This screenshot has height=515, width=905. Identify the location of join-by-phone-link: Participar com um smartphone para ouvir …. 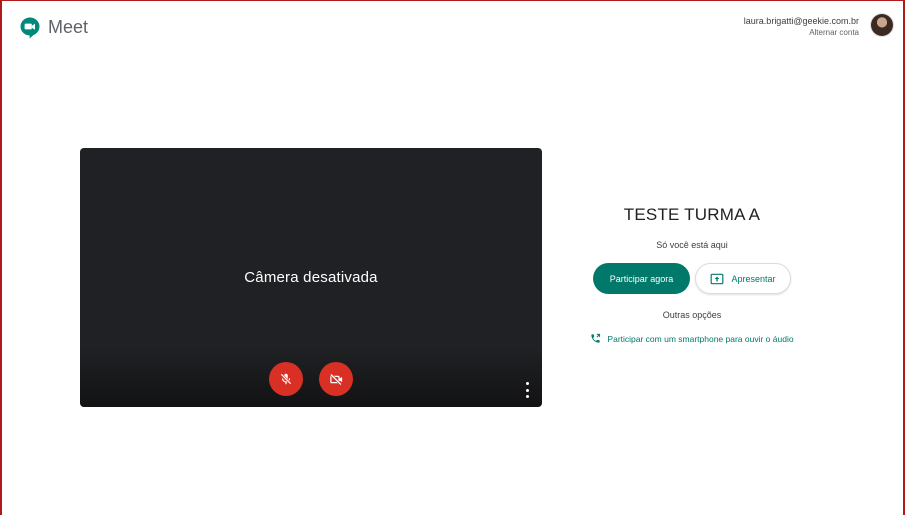
(692, 338).